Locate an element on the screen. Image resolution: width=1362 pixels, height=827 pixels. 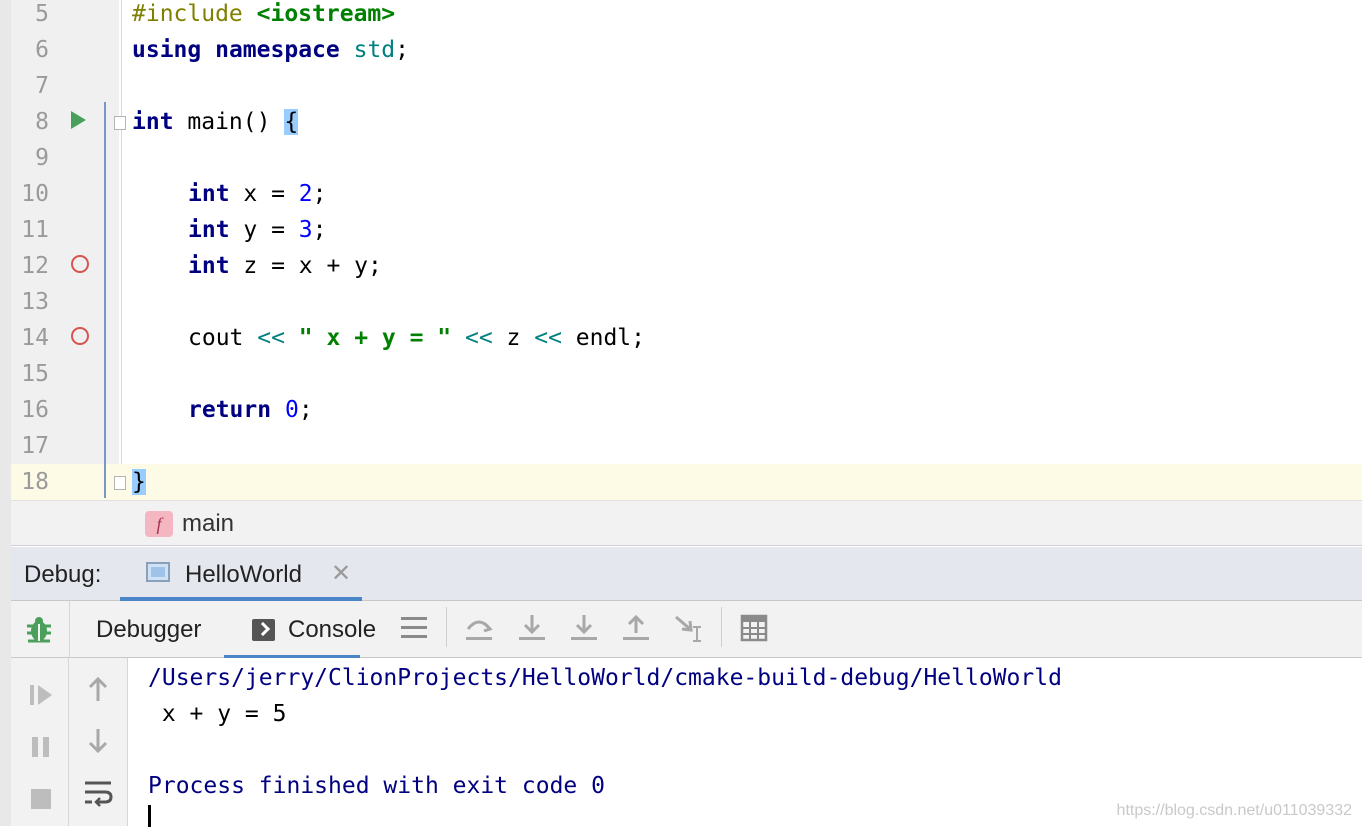
step-over-icon is located at coordinates (479, 628).